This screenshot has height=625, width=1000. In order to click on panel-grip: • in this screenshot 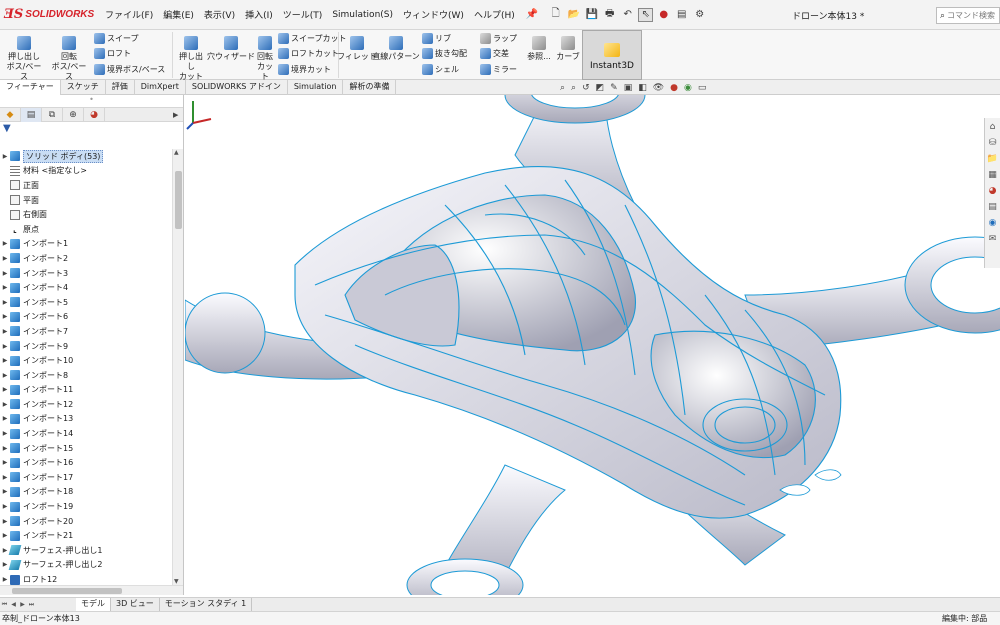, I will do `click(91, 101)`.